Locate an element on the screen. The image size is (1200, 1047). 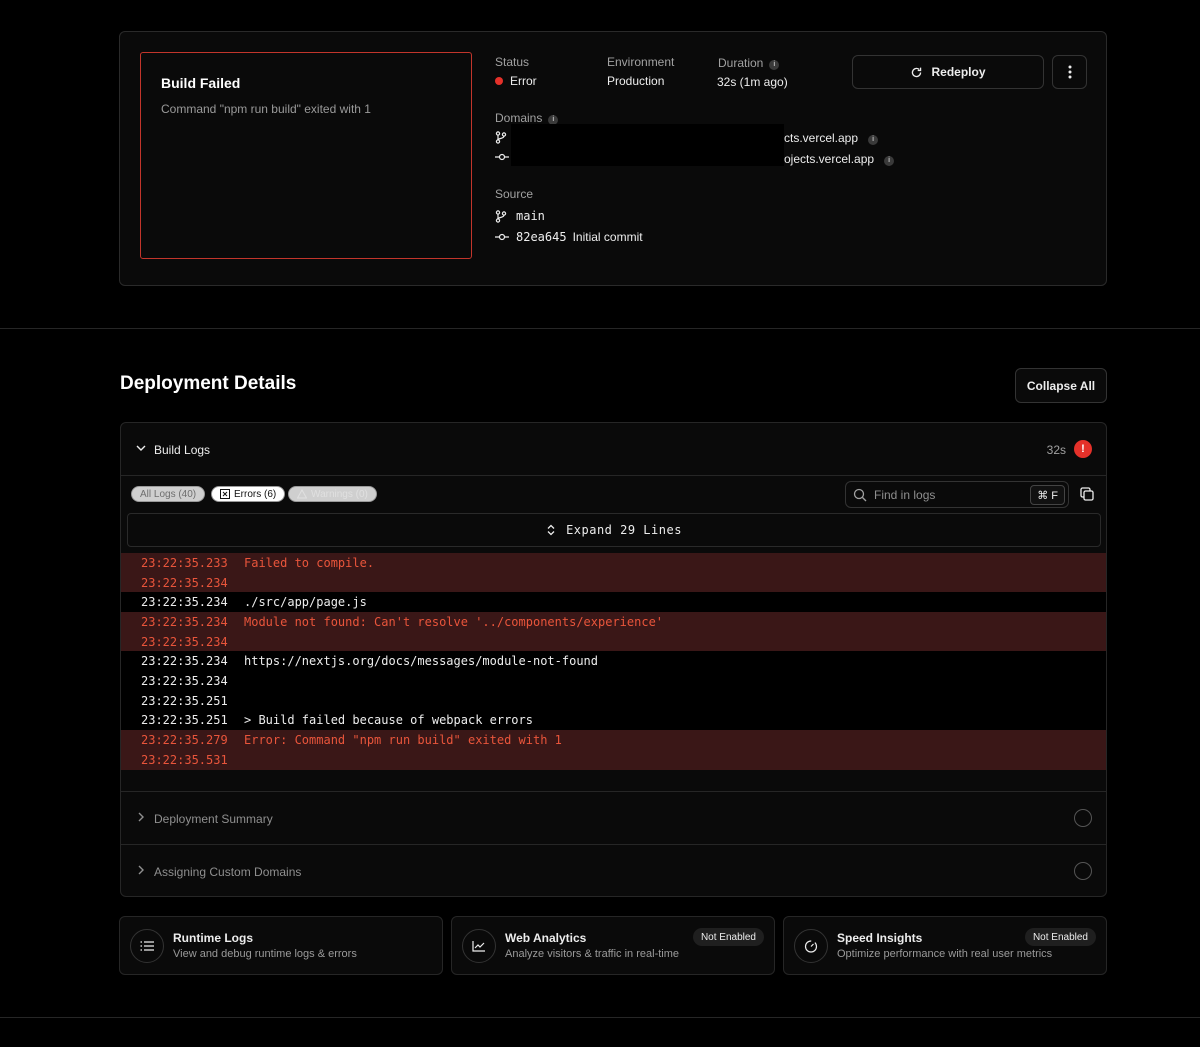
source-commit: 82ea645 Initial commit is located at coordinates (569, 237).